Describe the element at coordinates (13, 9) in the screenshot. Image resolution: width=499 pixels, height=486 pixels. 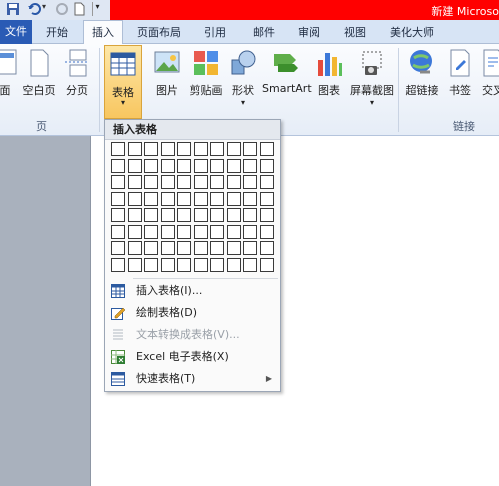
I see `save-icon` at that location.